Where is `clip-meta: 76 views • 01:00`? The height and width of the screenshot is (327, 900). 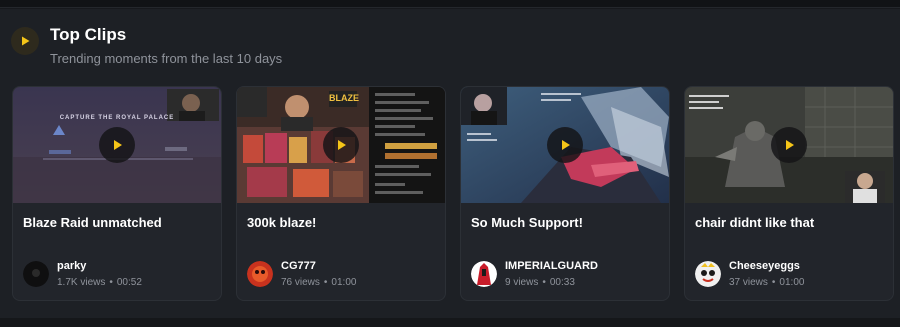 clip-meta: 76 views • 01:00 is located at coordinates (318, 282).